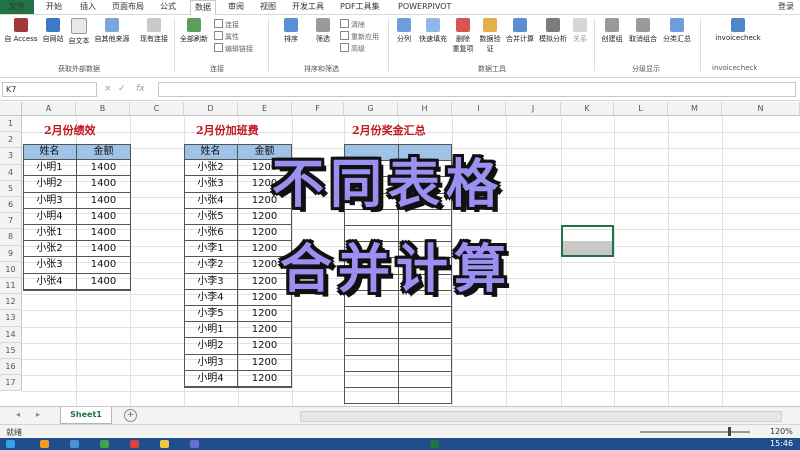 Image resolution: width=800 pixels, height=450 pixels. What do you see at coordinates (308, 7) in the screenshot?
I see `tab-developer: 开发工具` at bounding box center [308, 7].